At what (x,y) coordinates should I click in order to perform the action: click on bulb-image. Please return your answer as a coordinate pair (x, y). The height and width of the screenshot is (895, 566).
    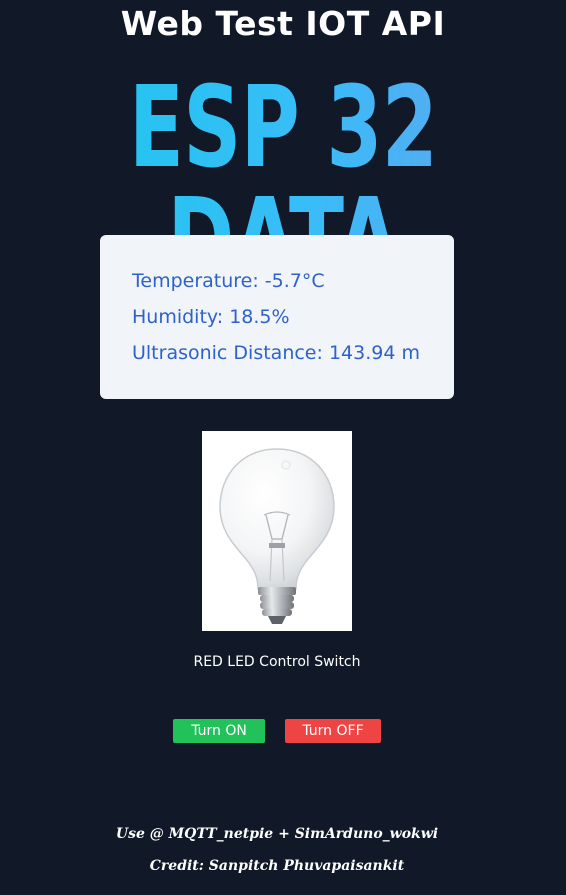
    Looking at the image, I should click on (277, 531).